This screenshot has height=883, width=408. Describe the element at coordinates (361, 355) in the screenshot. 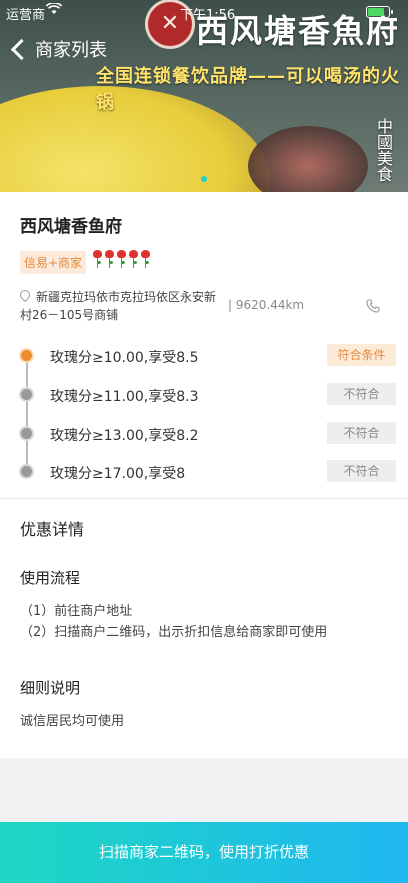

I see `tier-status-badge: 符合条件` at that location.